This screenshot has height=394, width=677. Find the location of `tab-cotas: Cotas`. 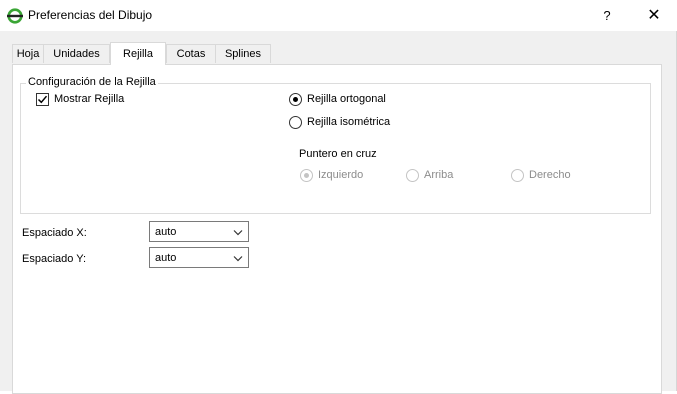

tab-cotas: Cotas is located at coordinates (191, 53).